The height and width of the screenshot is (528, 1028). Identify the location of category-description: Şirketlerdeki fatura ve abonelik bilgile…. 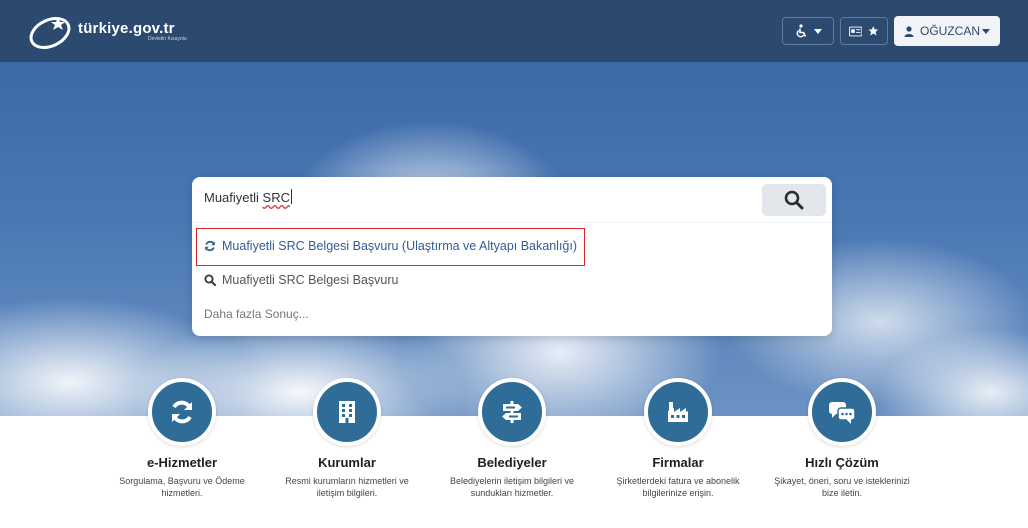
(678, 487).